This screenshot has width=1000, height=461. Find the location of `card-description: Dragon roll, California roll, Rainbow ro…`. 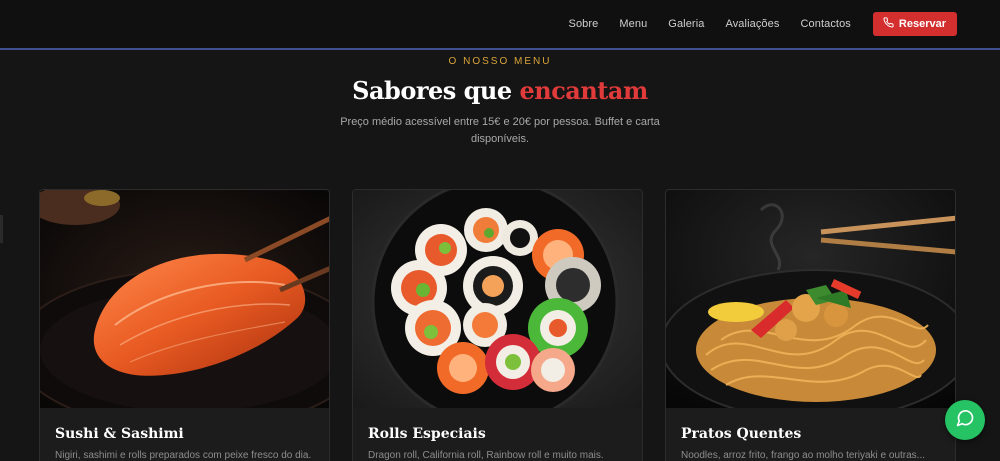

card-description: Dragon roll, California roll, Rainbow ro… is located at coordinates (486, 455).